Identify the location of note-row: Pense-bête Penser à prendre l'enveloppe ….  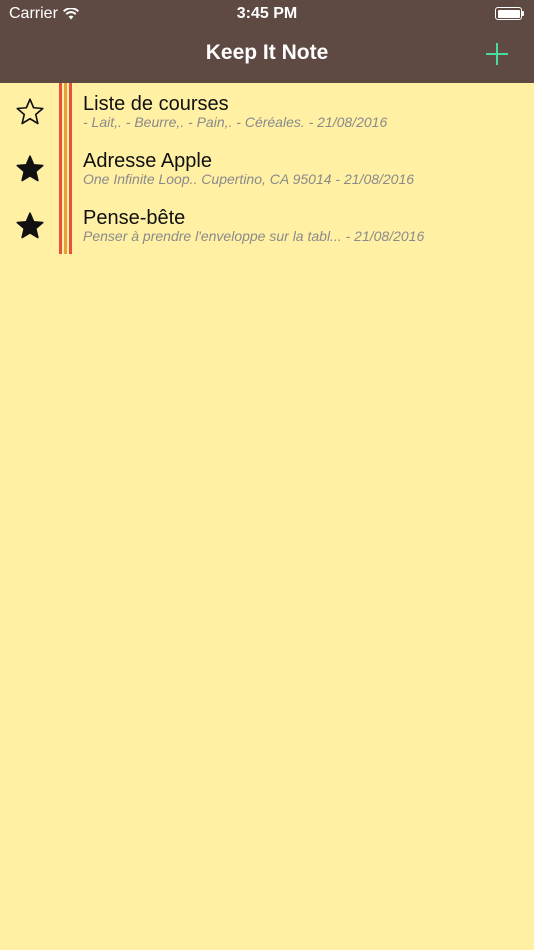
(267, 225).